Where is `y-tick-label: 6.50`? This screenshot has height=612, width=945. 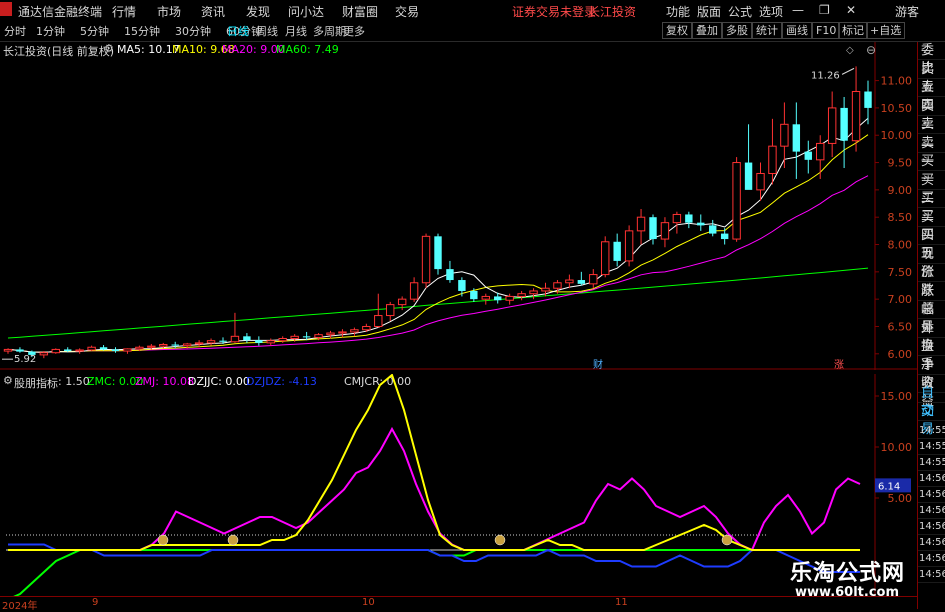 y-tick-label: 6.50 is located at coordinates (900, 326).